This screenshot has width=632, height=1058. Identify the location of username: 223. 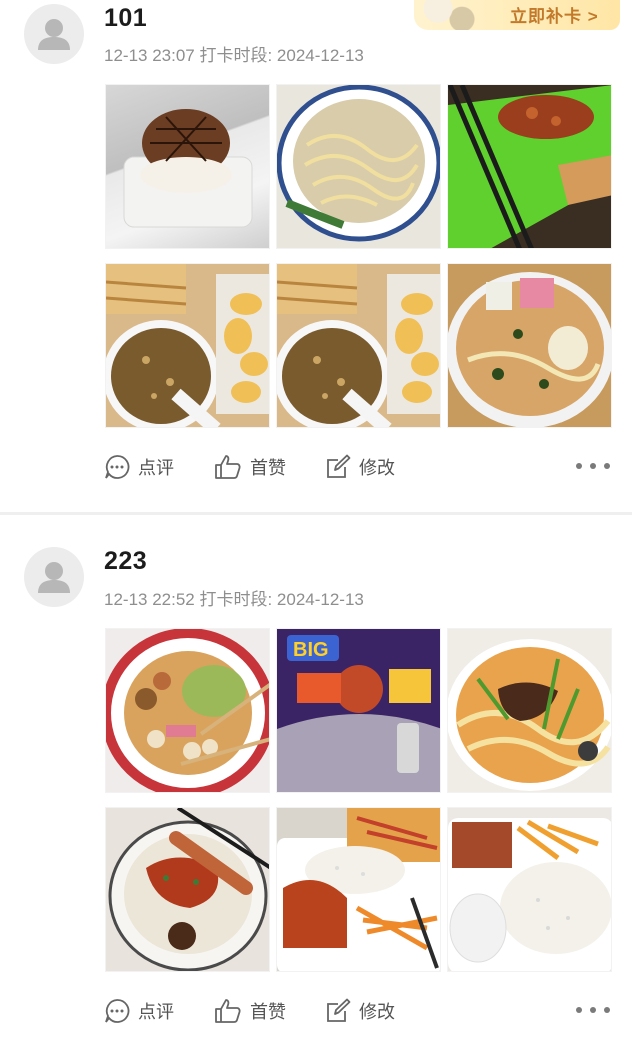
(125, 561).